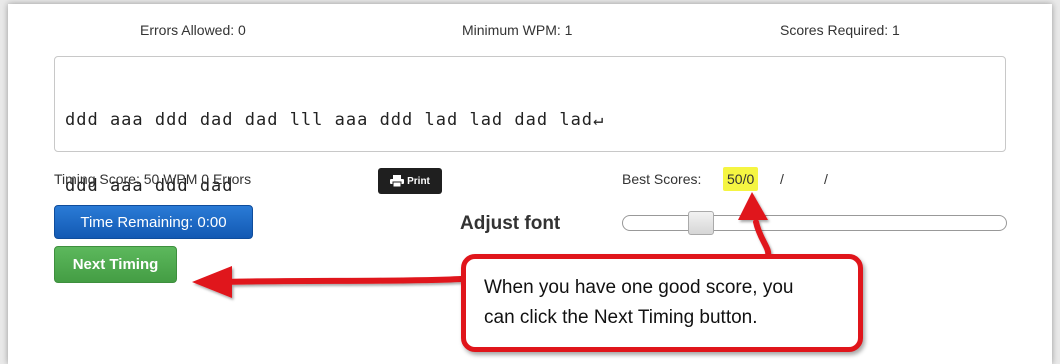 This screenshot has height=364, width=1060. What do you see at coordinates (755, 225) in the screenshot?
I see `arrow-up-icon` at bounding box center [755, 225].